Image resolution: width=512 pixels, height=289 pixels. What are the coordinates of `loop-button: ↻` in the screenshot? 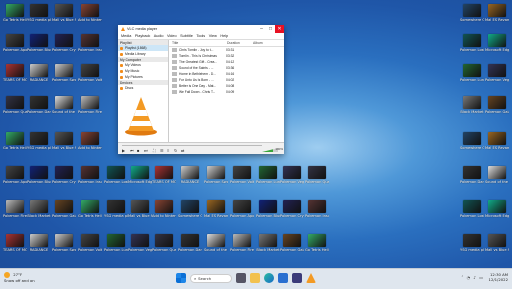 It's located at (175, 150).